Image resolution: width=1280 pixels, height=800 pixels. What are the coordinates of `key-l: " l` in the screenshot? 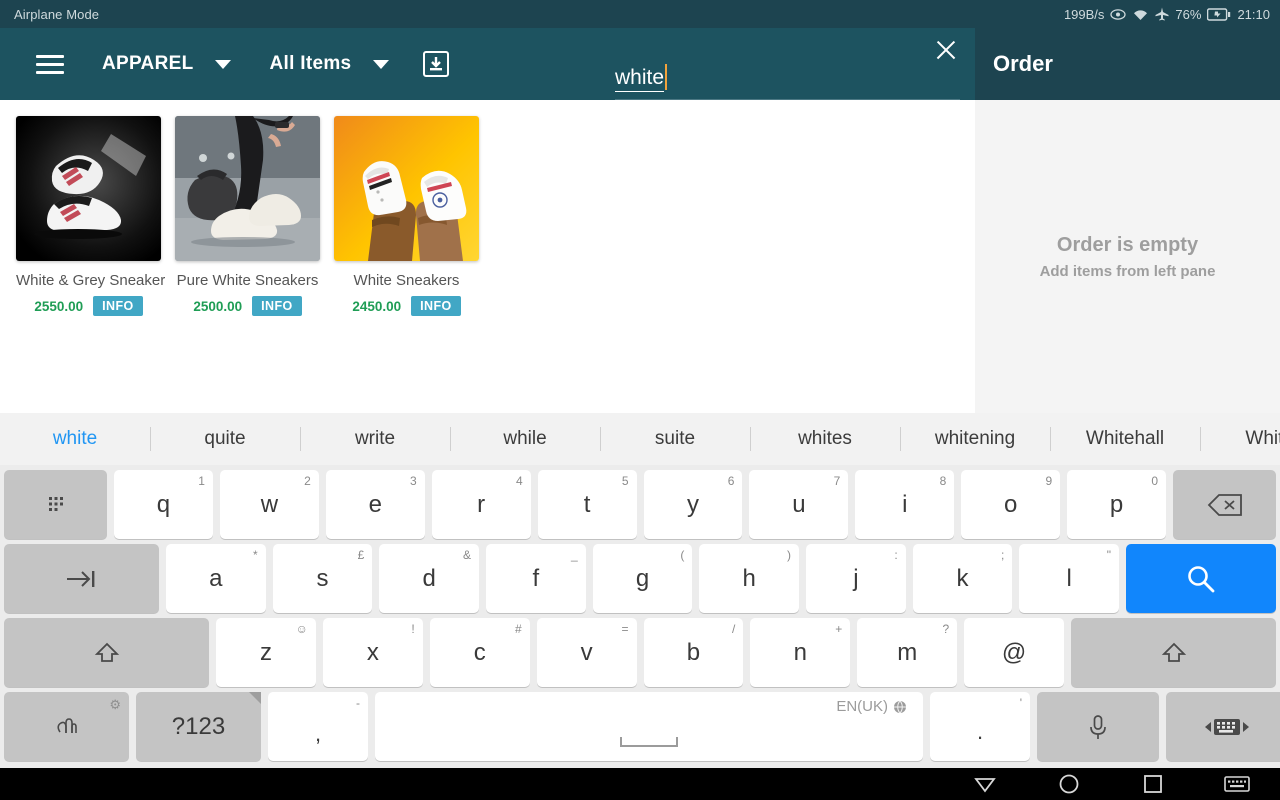 It's located at (1069, 578).